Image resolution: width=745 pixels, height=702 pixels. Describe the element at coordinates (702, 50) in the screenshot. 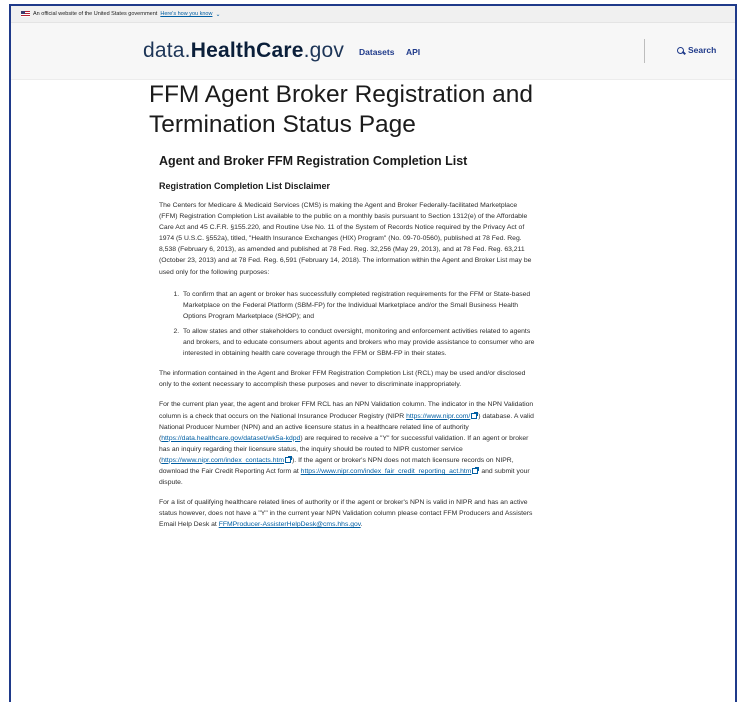

I see `search-label: Search` at that location.